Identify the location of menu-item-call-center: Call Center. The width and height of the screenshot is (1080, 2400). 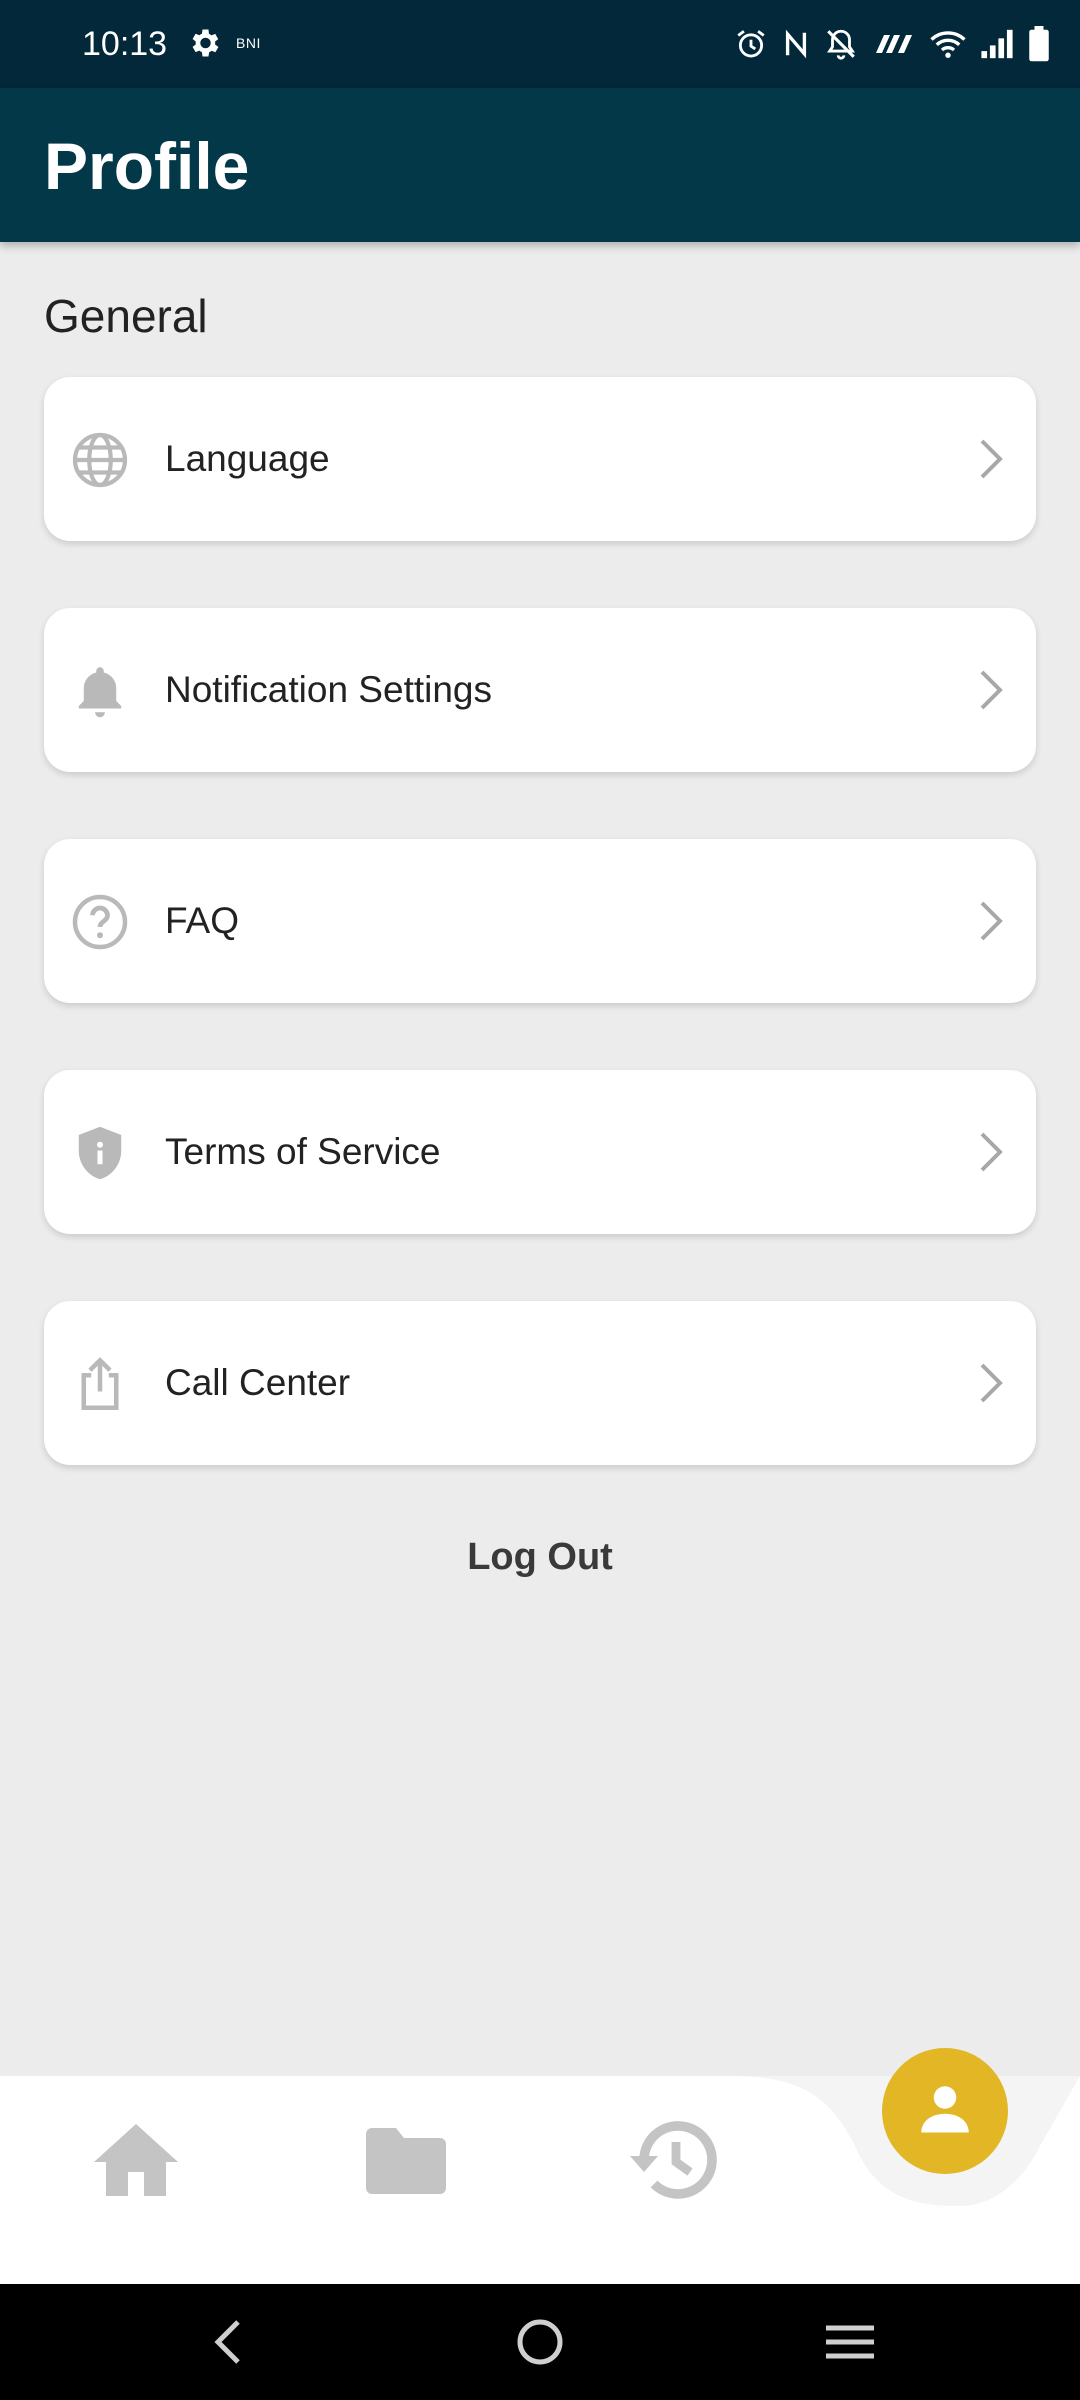
(540, 1383).